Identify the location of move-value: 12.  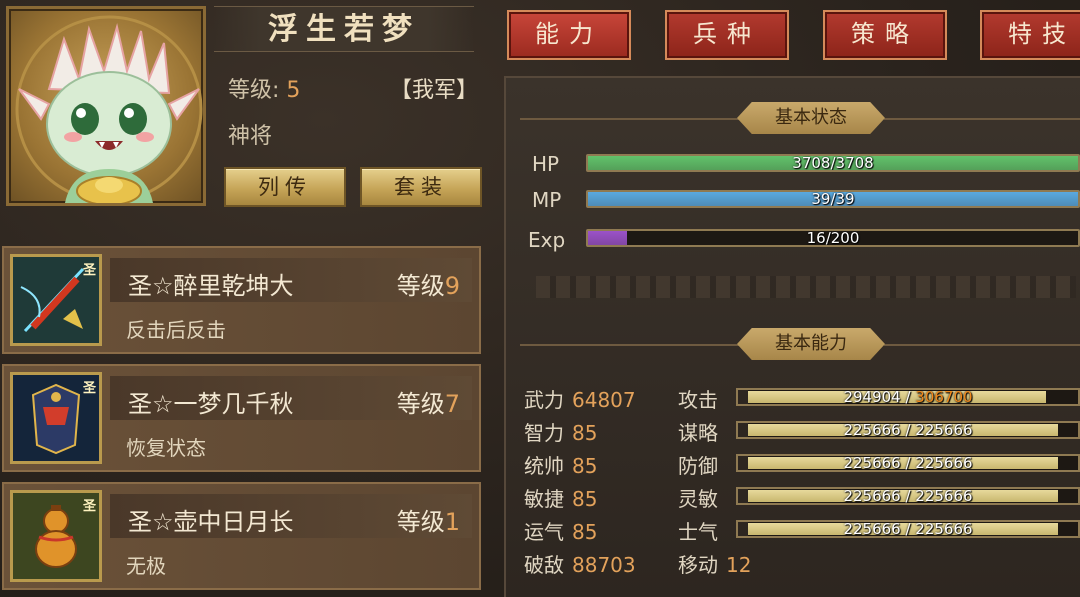
(739, 565).